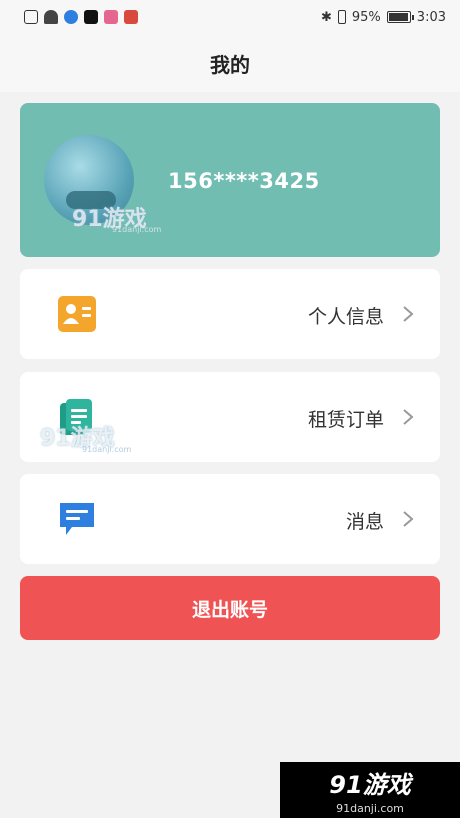 The height and width of the screenshot is (818, 460). I want to click on tiktok-icon, so click(91, 17).